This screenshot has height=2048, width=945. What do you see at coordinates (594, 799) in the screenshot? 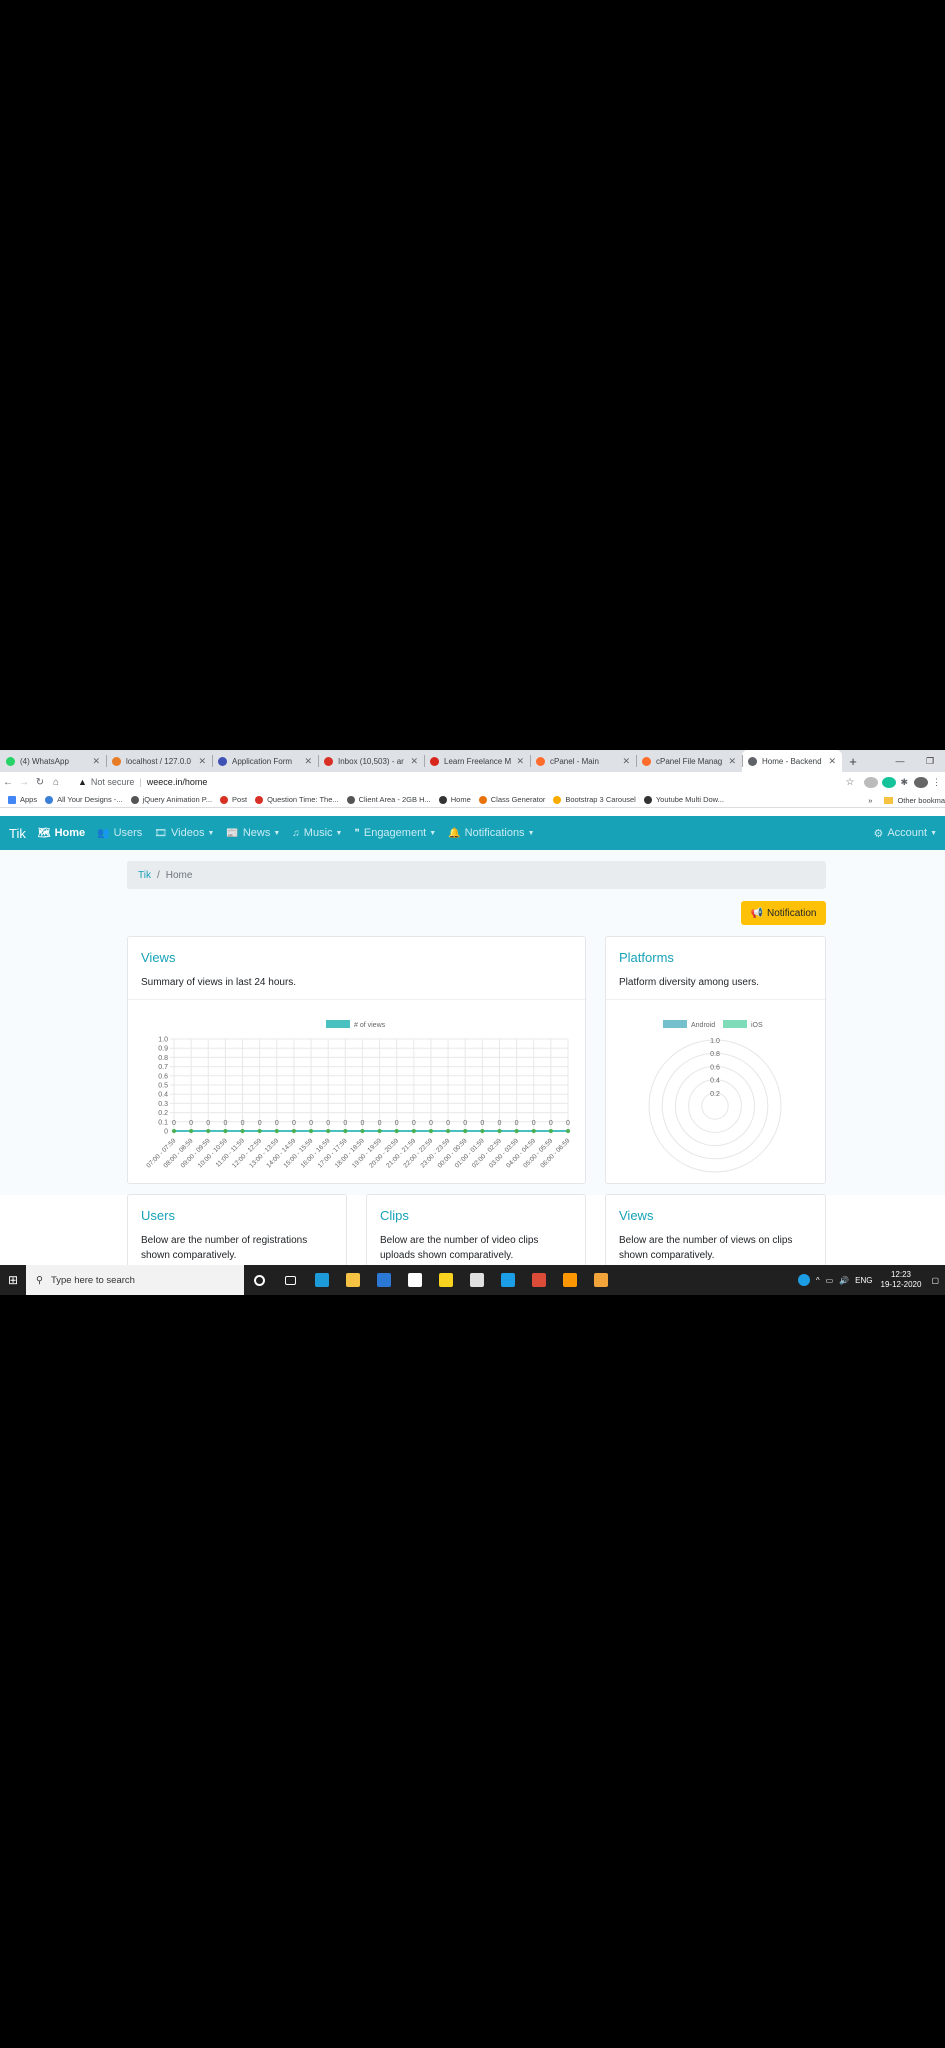
I see `bookmark-item: Bootstrap 3 Carousel` at bounding box center [594, 799].